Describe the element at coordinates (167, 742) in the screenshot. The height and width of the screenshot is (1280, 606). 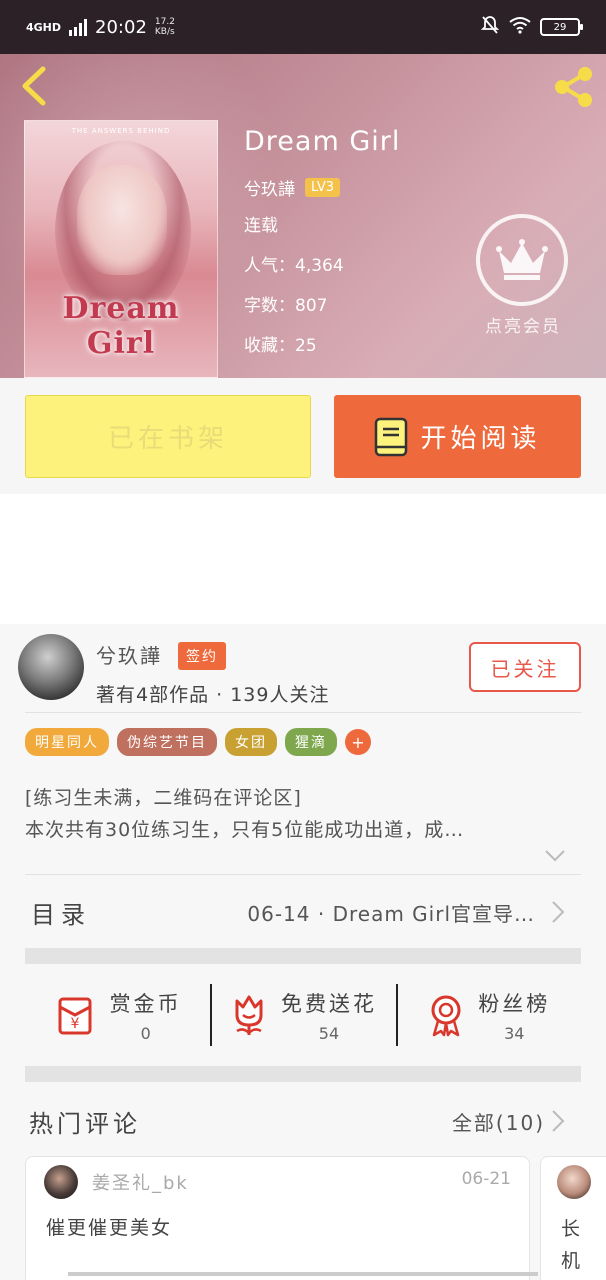
I see `tag-item: 伪综艺节目` at that location.